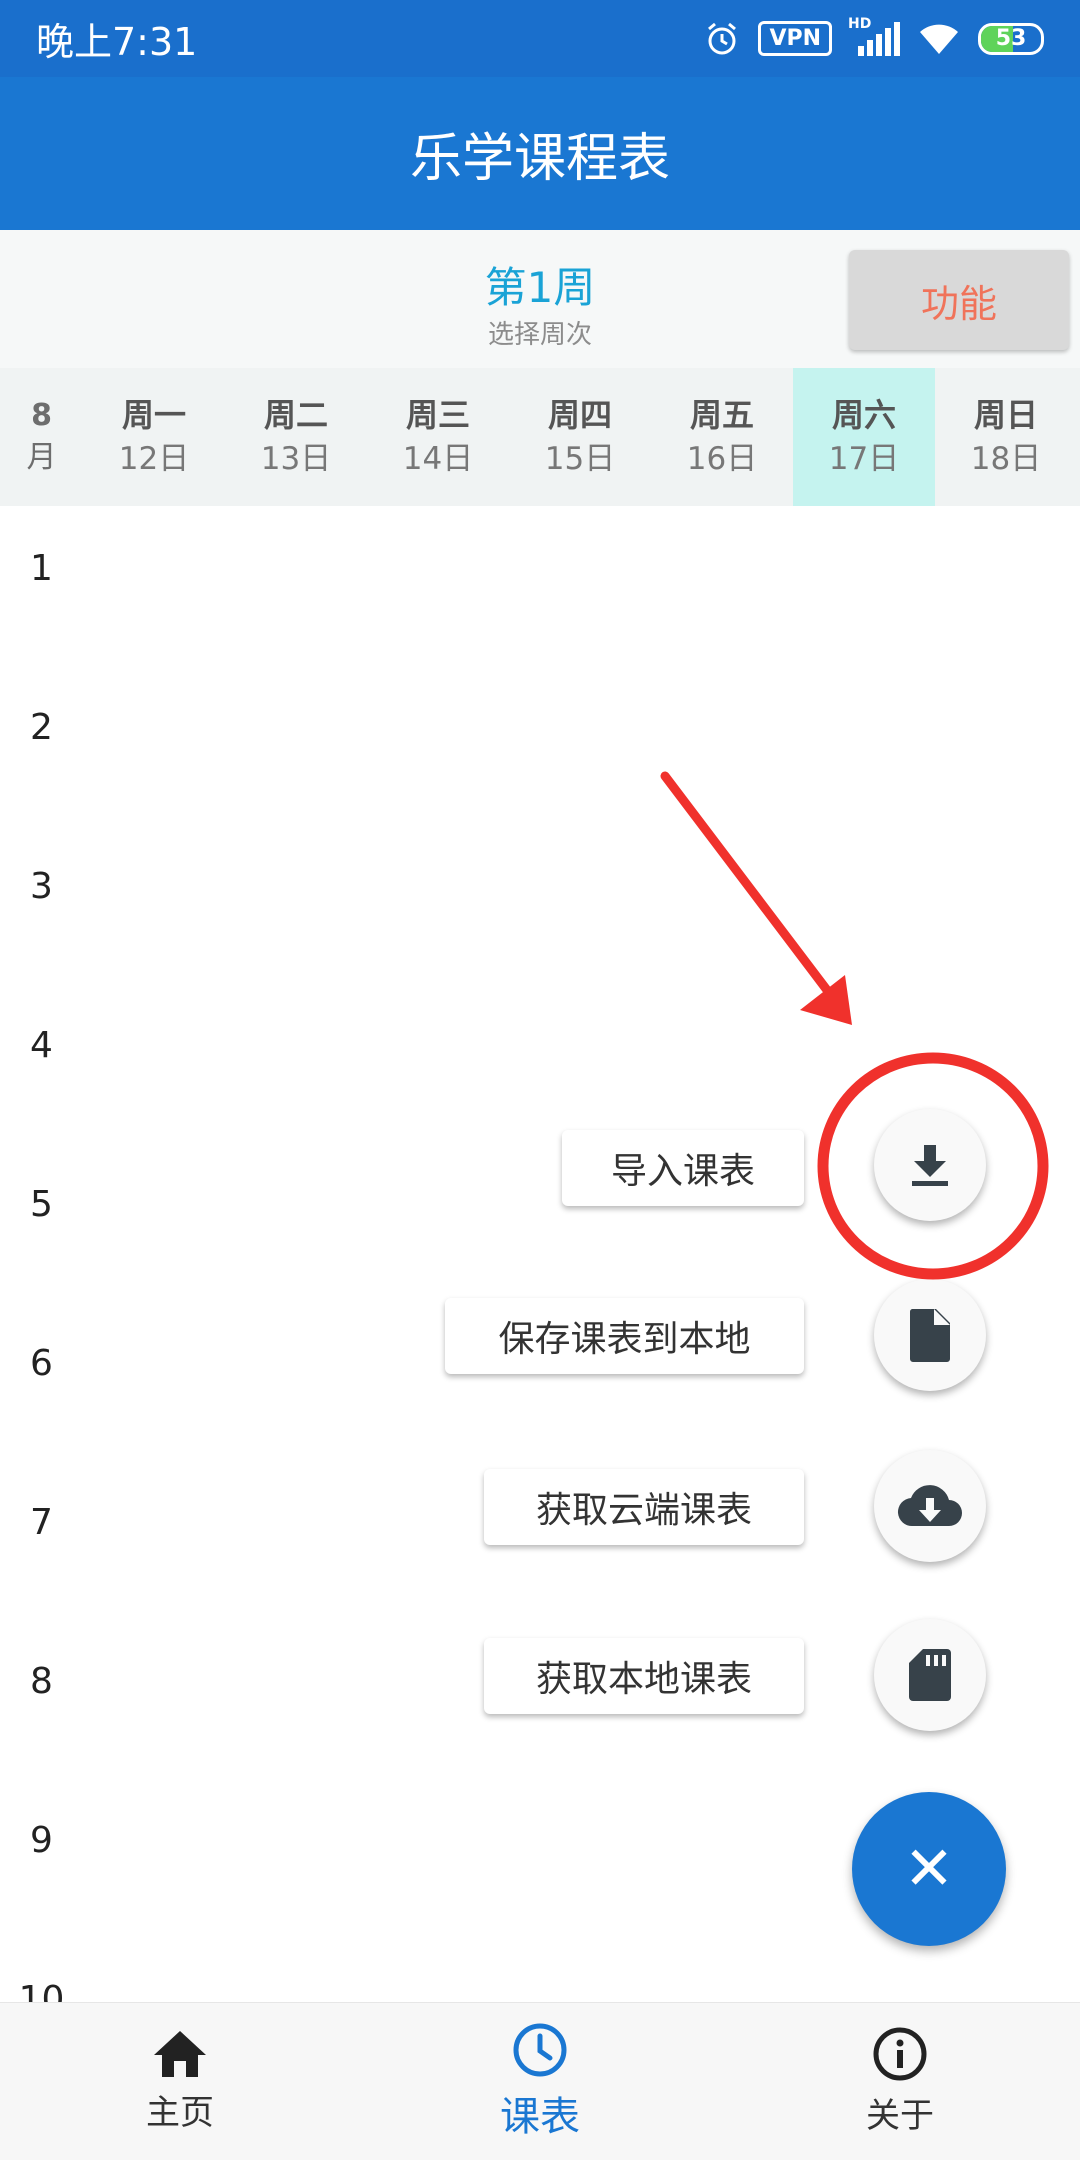 The height and width of the screenshot is (2160, 1080). I want to click on hd-label: HD, so click(860, 23).